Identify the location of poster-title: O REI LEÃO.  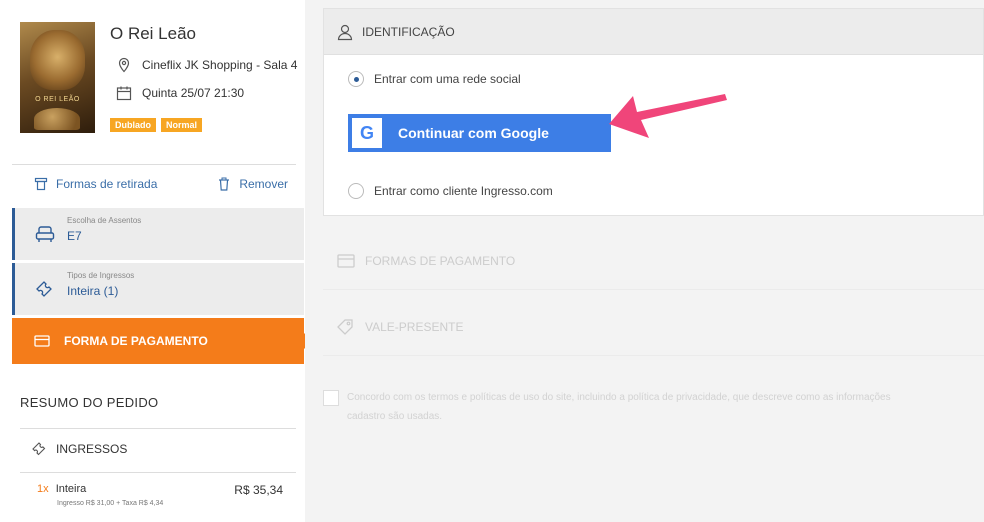
(57, 99).